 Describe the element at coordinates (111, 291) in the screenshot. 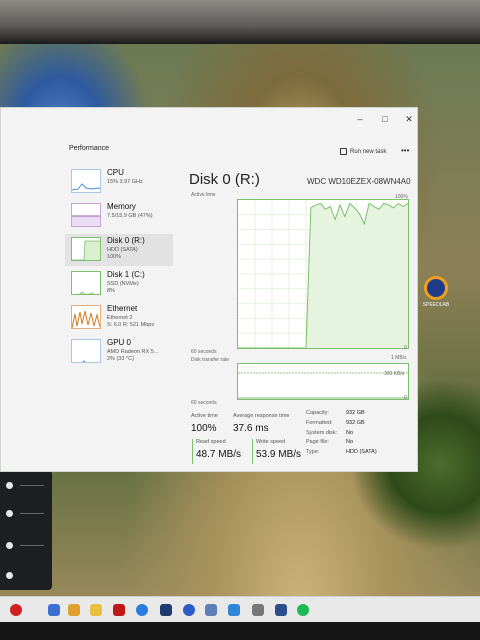

I see `sidebar-item-usage: 8%` at that location.